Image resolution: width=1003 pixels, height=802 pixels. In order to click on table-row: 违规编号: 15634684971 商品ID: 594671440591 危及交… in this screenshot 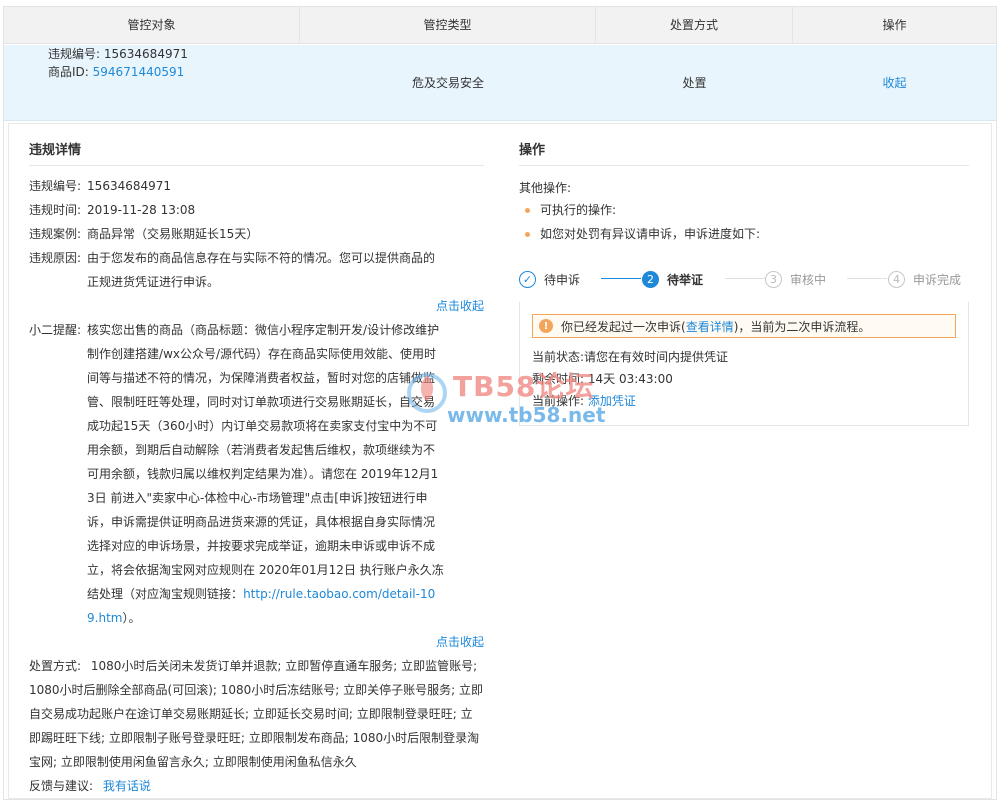, I will do `click(500, 83)`.